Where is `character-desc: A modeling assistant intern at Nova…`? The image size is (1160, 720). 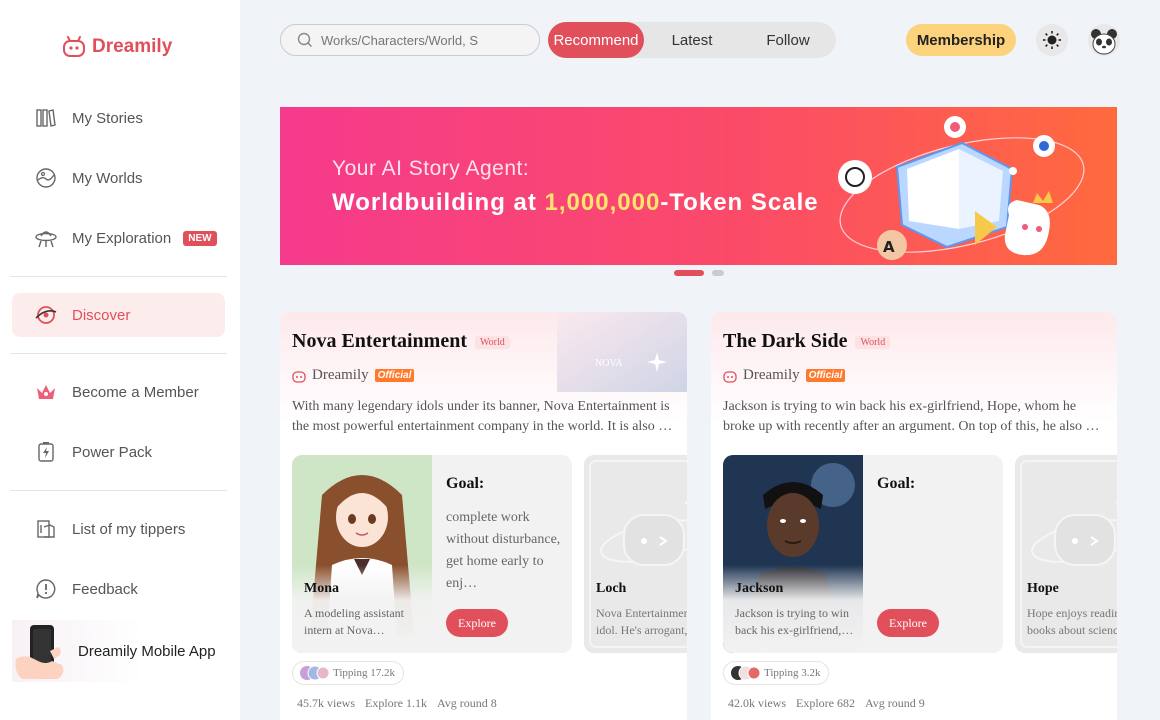 character-desc: A modeling assistant intern at Nova… is located at coordinates (354, 621).